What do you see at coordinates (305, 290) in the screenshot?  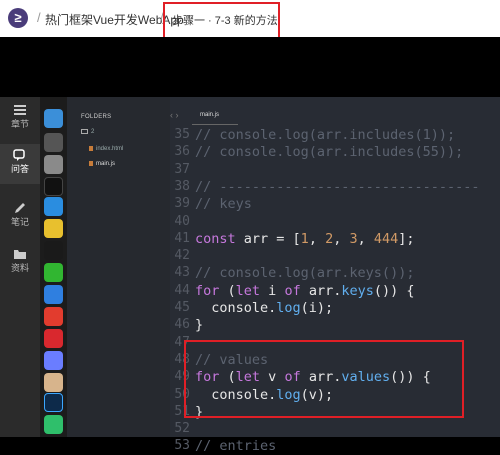 I see `code-text: for (let i of arr.keys()) {` at bounding box center [305, 290].